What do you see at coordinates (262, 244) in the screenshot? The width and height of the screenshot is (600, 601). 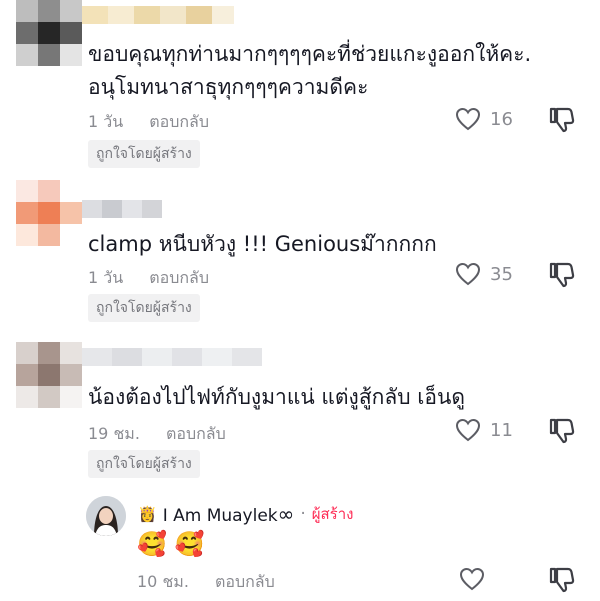 I see `comment-text-line-1: clamp หนีบหัวงู !!! Geniousม๊ากกกก` at bounding box center [262, 244].